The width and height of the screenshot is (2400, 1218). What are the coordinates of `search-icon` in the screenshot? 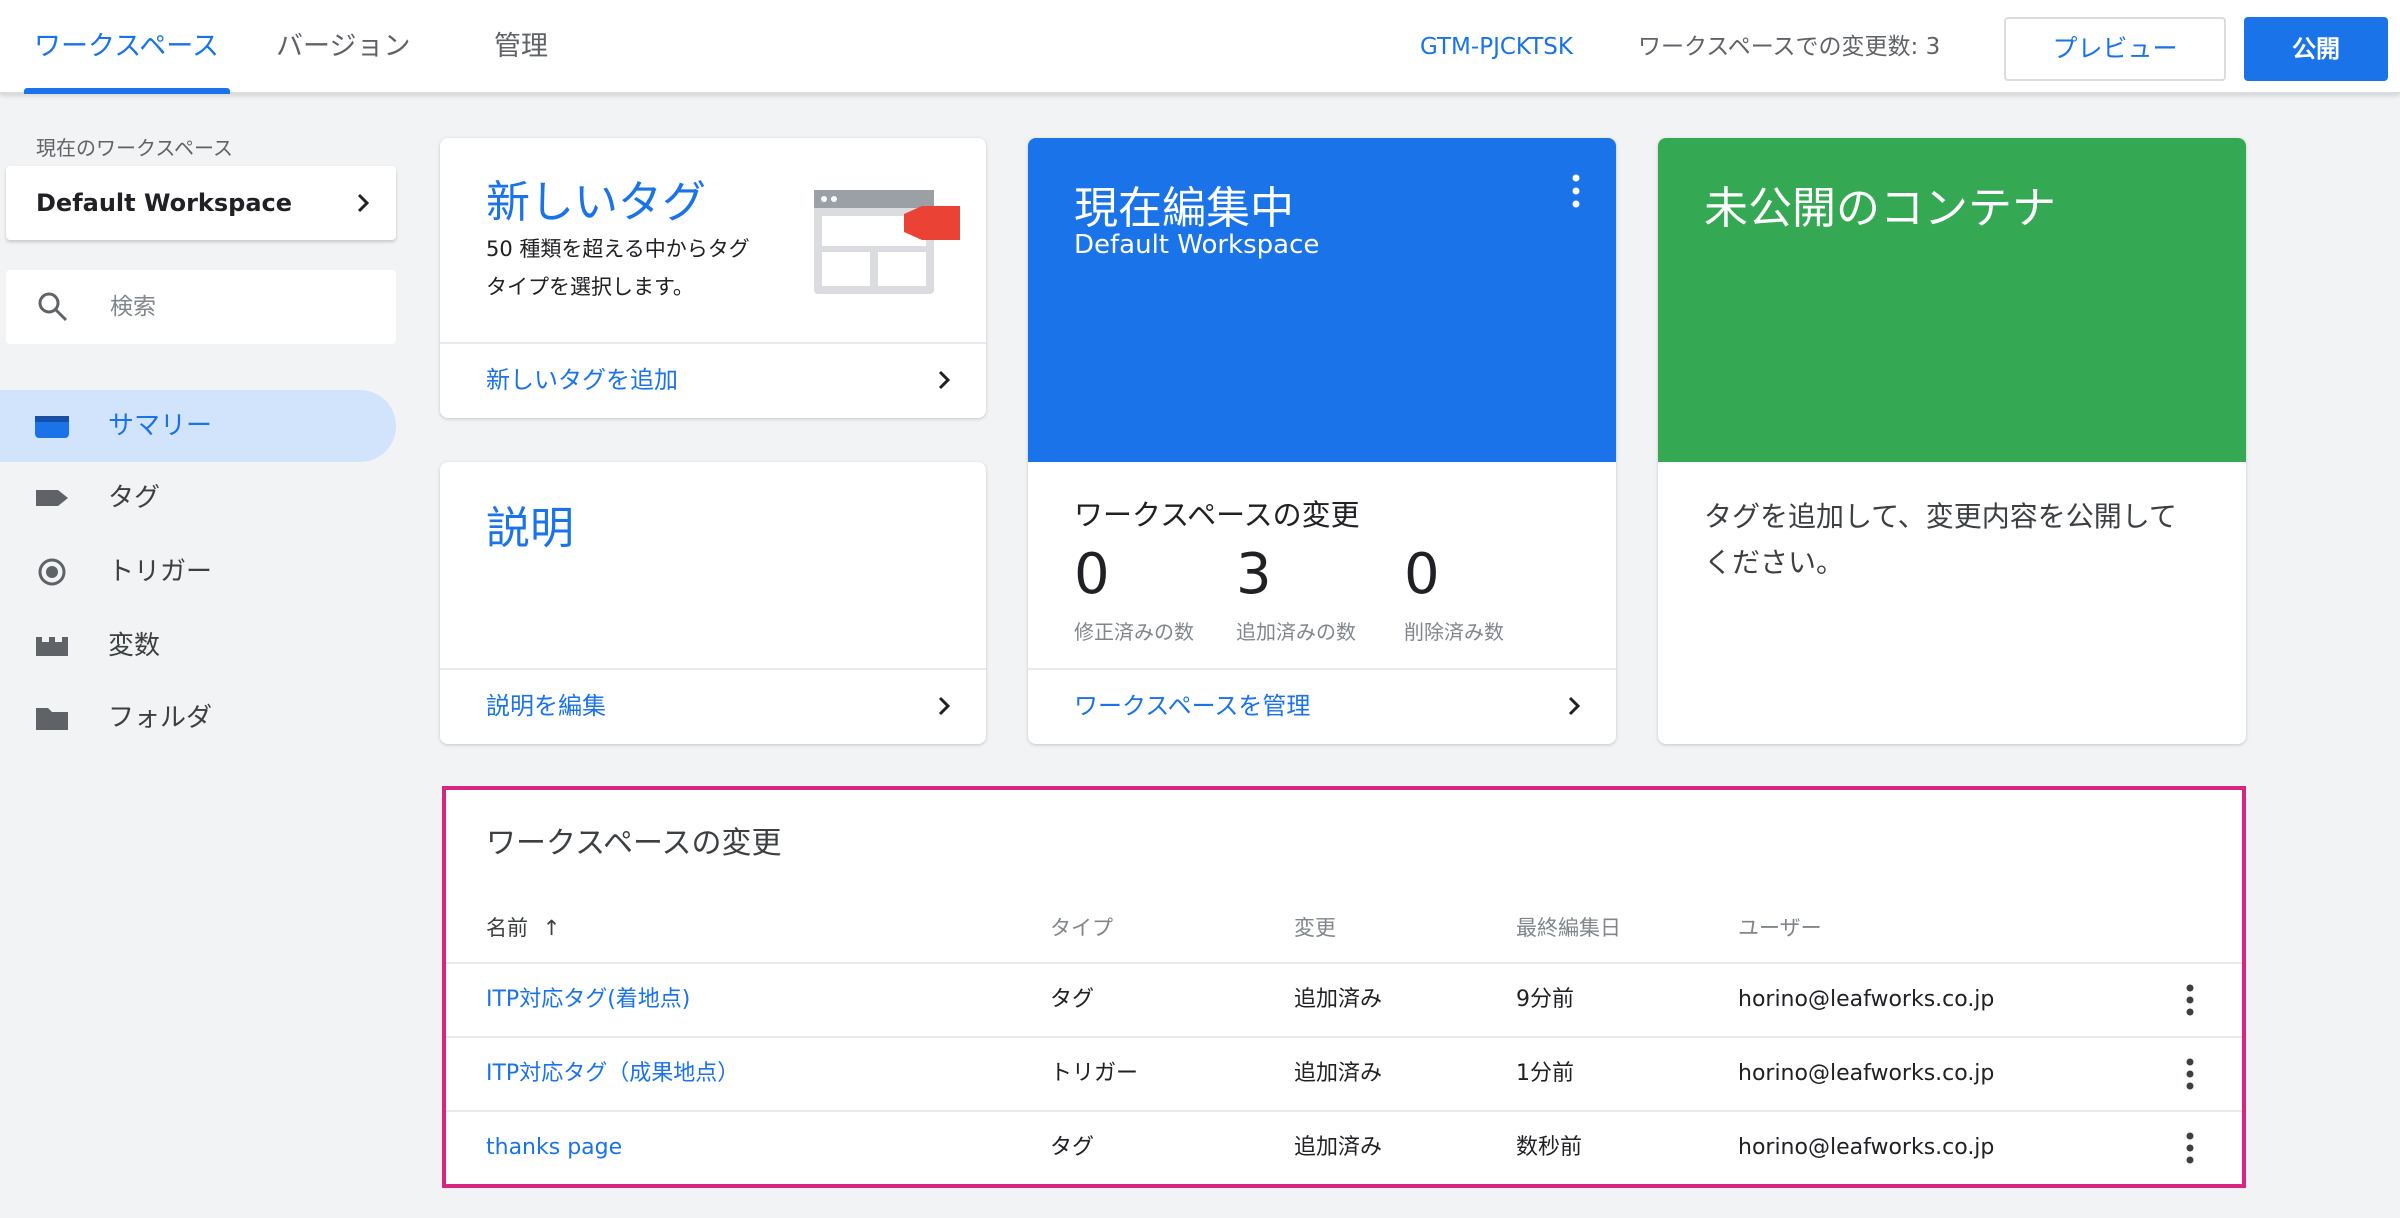 It's located at (53, 307).